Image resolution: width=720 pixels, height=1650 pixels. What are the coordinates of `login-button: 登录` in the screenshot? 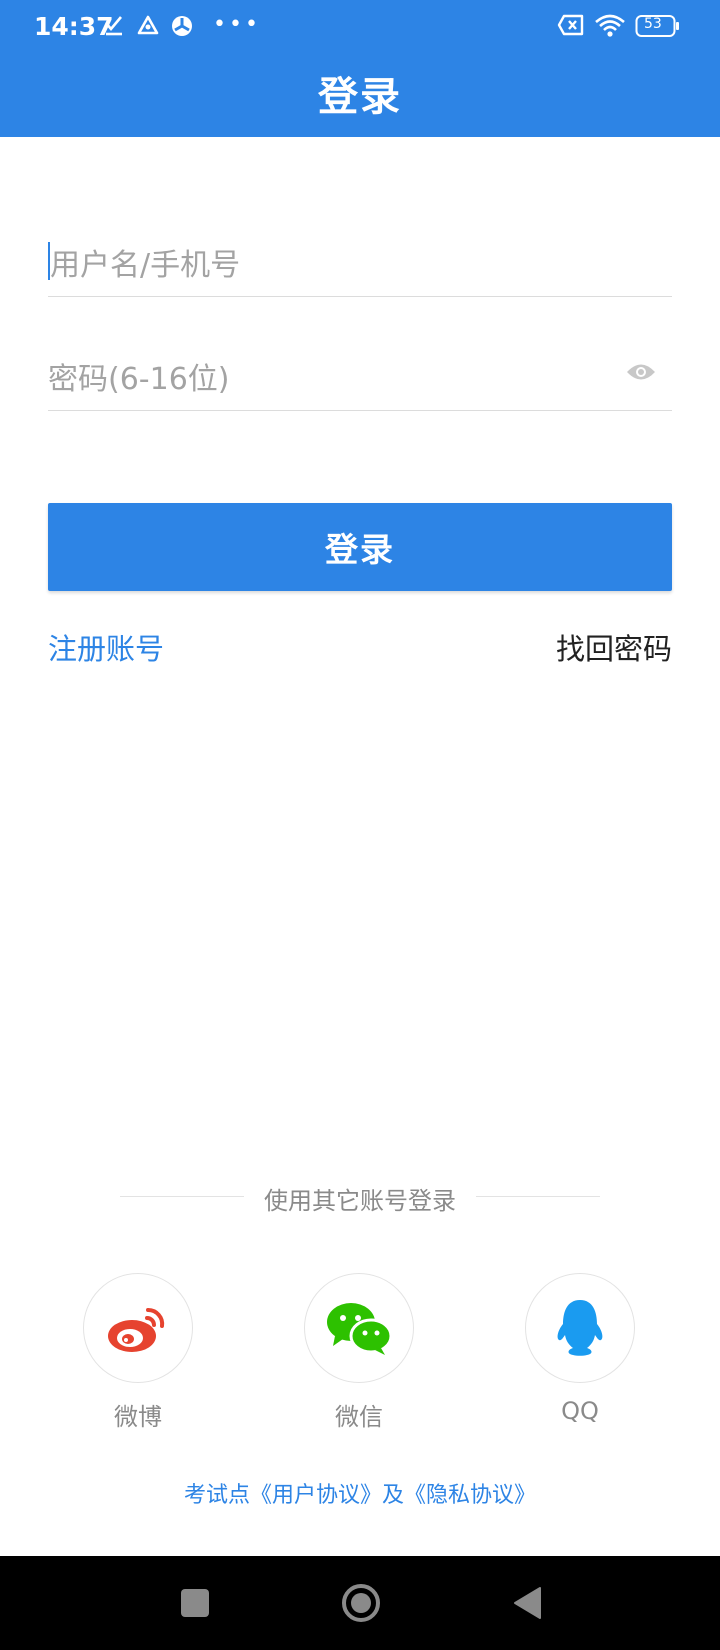 It's located at (360, 547).